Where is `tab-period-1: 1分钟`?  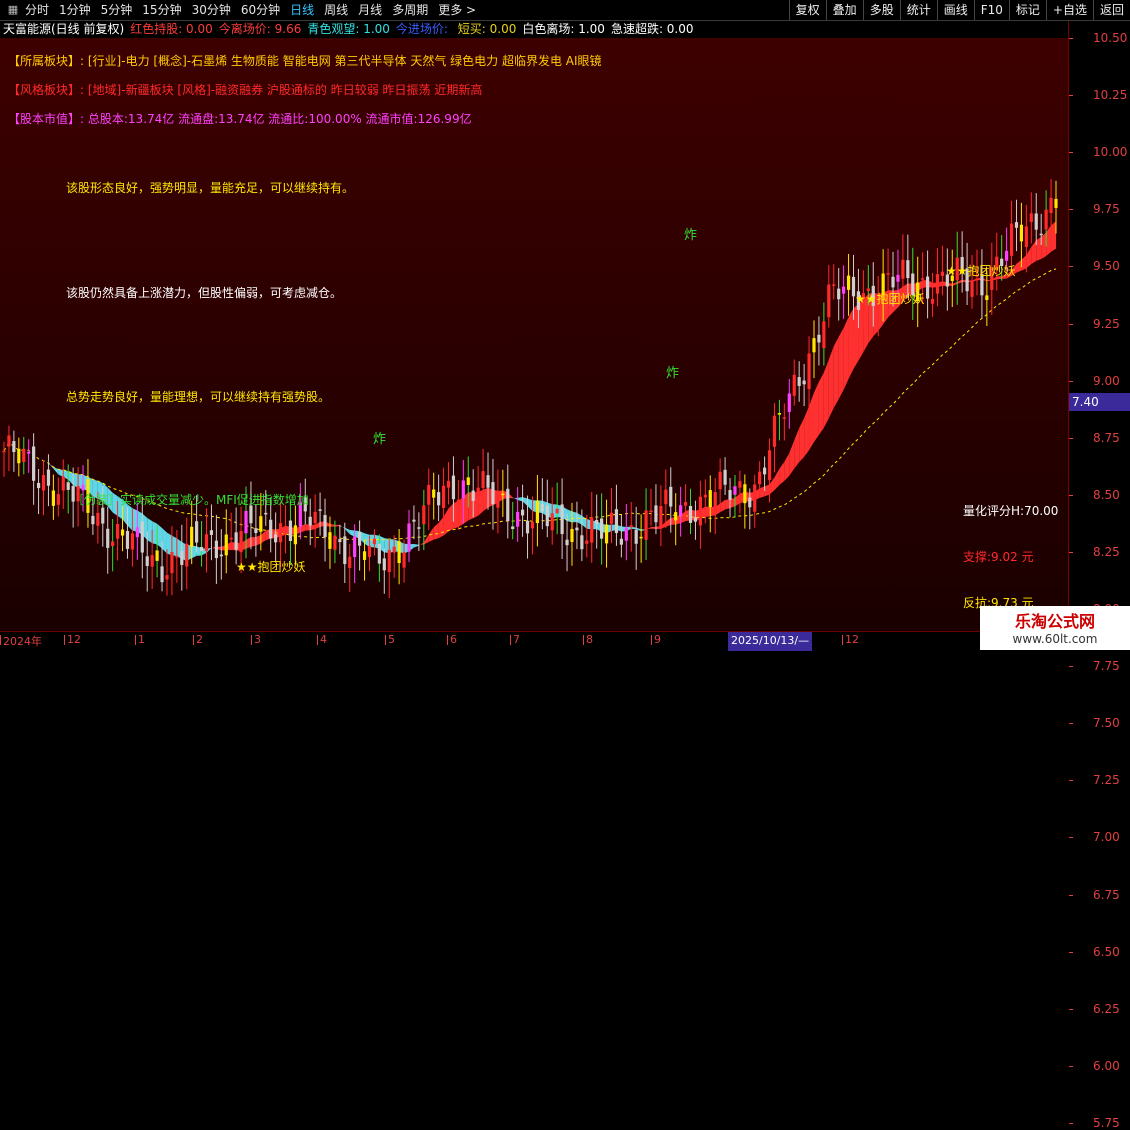 tab-period-1: 1分钟 is located at coordinates (75, 10).